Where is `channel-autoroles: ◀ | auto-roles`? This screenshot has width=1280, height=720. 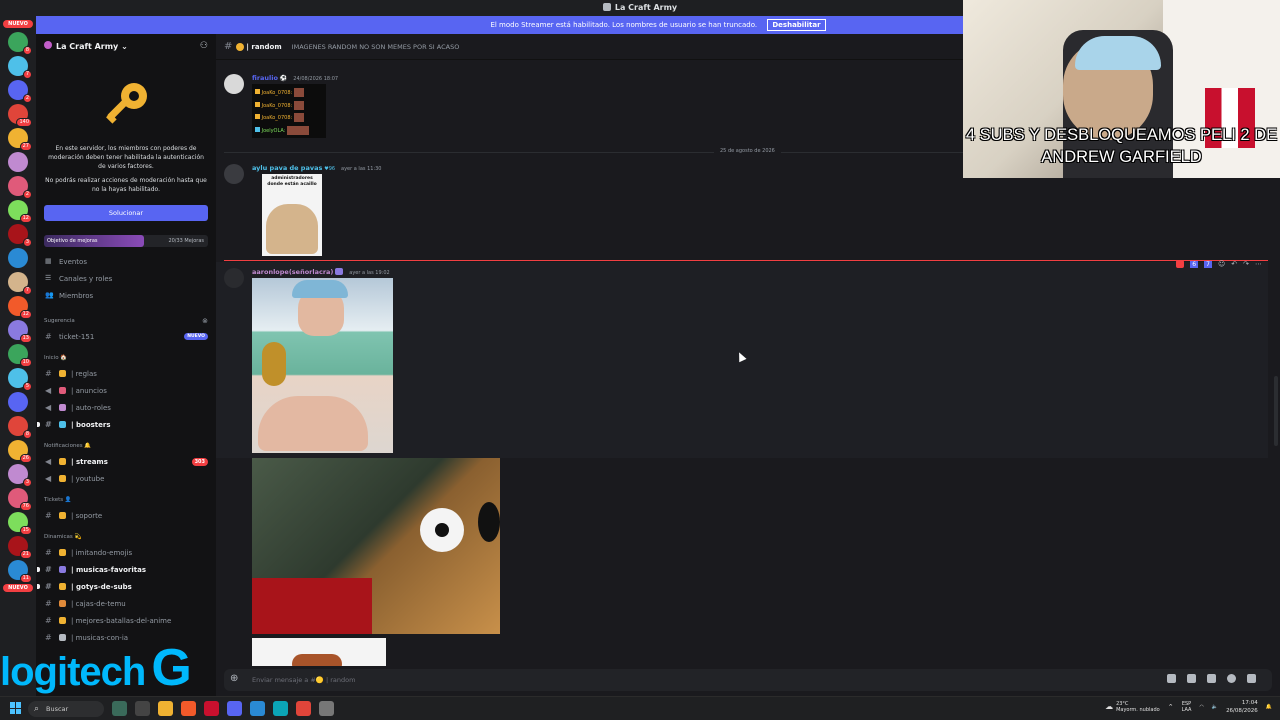 channel-autoroles: ◀ | auto-roles is located at coordinates (126, 407).